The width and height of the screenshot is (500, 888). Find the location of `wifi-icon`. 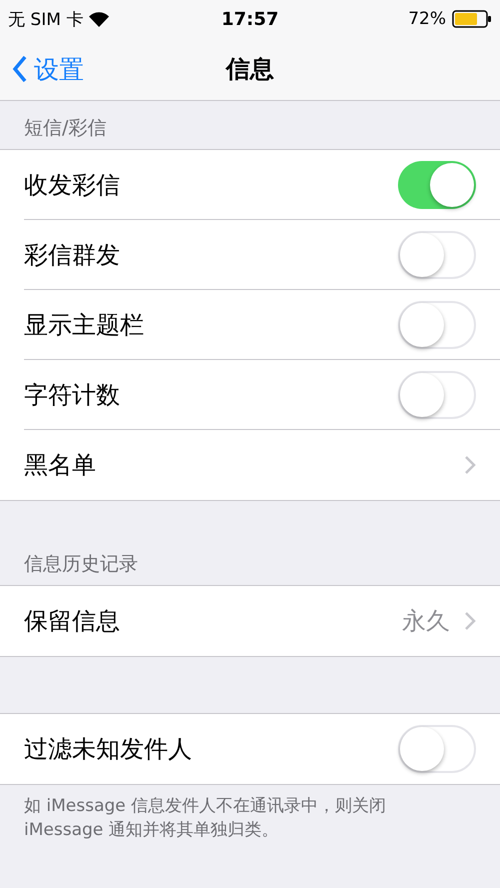

wifi-icon is located at coordinates (99, 19).